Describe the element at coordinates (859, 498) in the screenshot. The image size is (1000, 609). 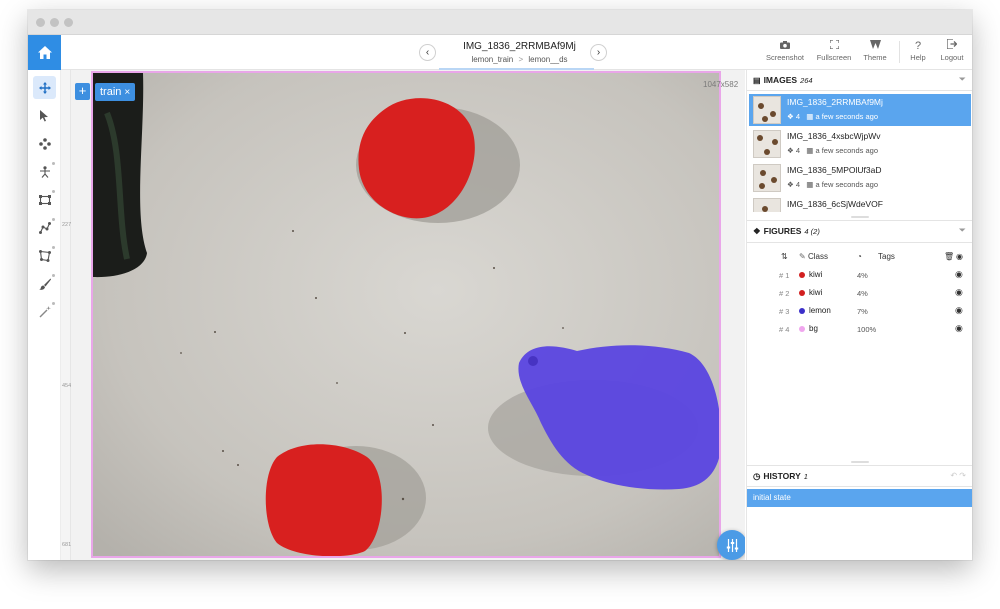
I see `history-item: initial state` at that location.